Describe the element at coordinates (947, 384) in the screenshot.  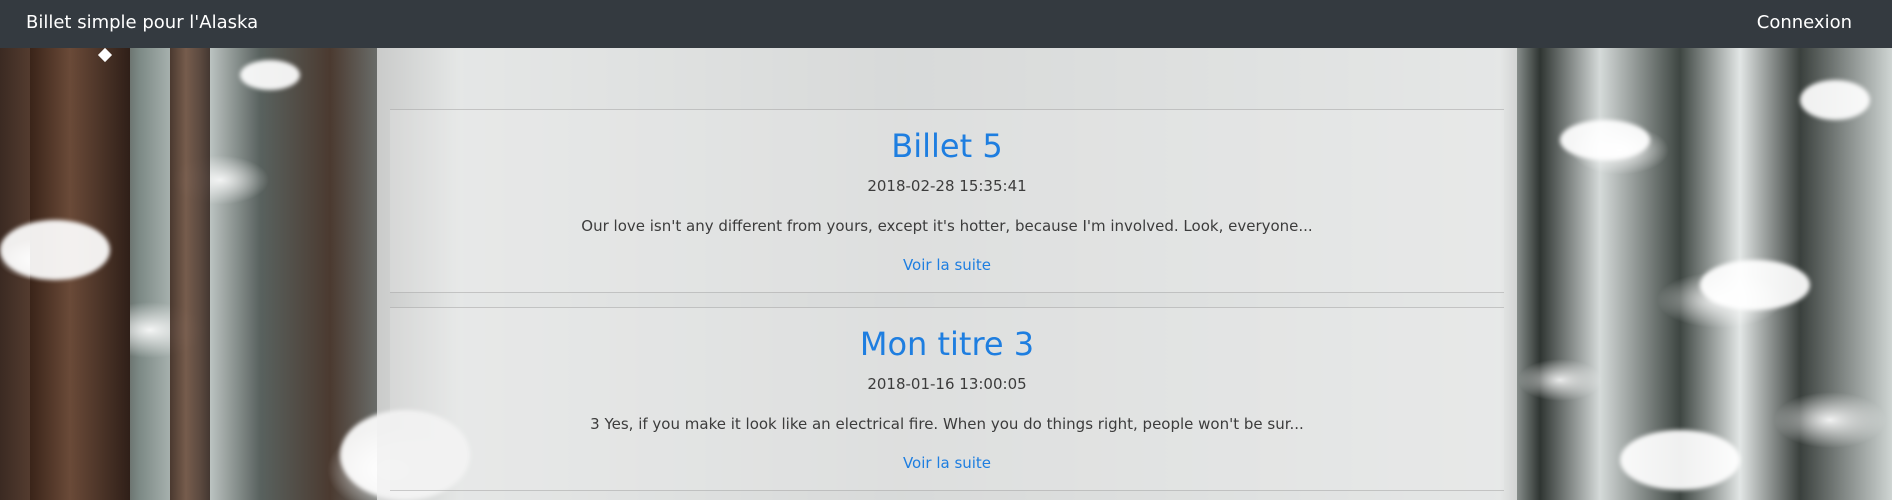
I see `post-date: 2018-01-16 13:00:05` at that location.